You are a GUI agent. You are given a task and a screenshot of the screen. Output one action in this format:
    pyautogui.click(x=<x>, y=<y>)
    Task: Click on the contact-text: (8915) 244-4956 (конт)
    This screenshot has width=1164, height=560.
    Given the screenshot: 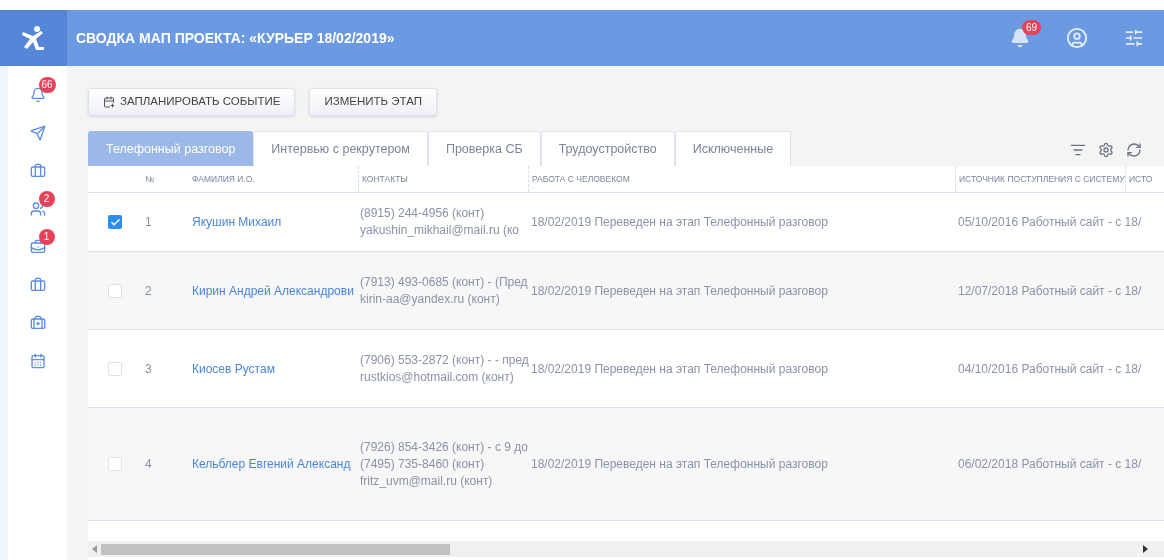 What is the action you would take?
    pyautogui.click(x=423, y=213)
    